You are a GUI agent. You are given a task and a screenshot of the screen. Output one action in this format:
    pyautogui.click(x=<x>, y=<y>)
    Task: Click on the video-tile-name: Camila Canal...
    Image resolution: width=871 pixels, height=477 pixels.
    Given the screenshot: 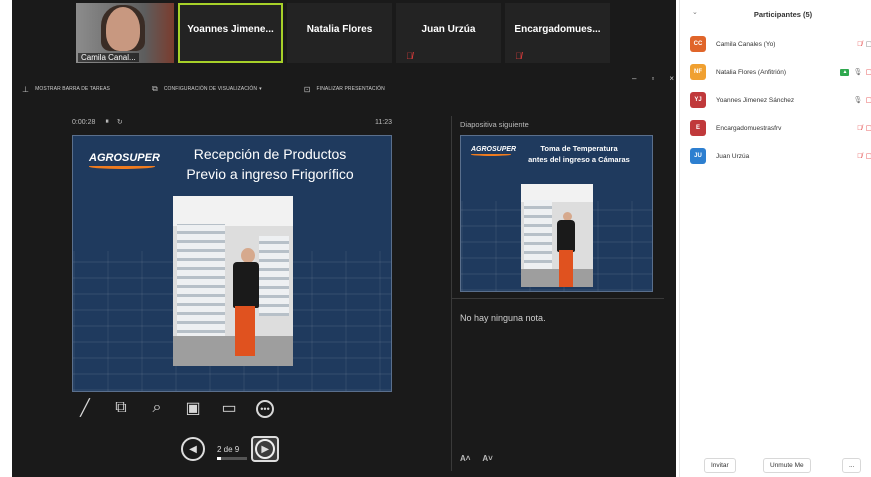 What is the action you would take?
    pyautogui.click(x=108, y=57)
    